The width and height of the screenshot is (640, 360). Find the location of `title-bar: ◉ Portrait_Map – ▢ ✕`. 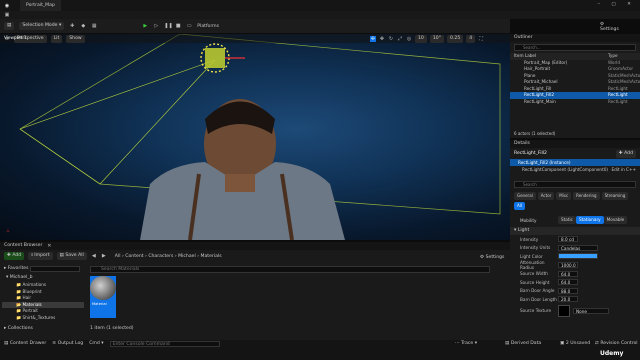

title-bar: ◉ Portrait_Map – ▢ ✕ is located at coordinates (320, 5).